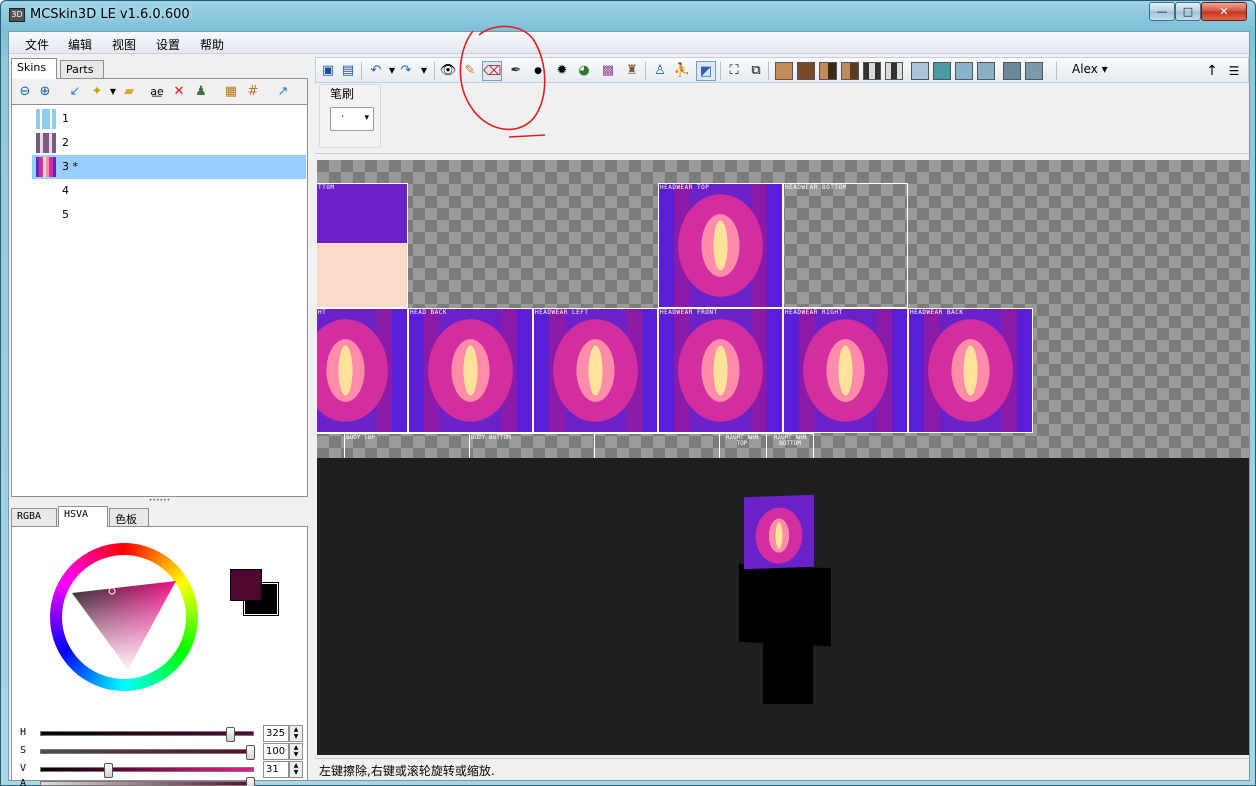  What do you see at coordinates (246, 585) in the screenshot?
I see `primary-color-swatch` at bounding box center [246, 585].